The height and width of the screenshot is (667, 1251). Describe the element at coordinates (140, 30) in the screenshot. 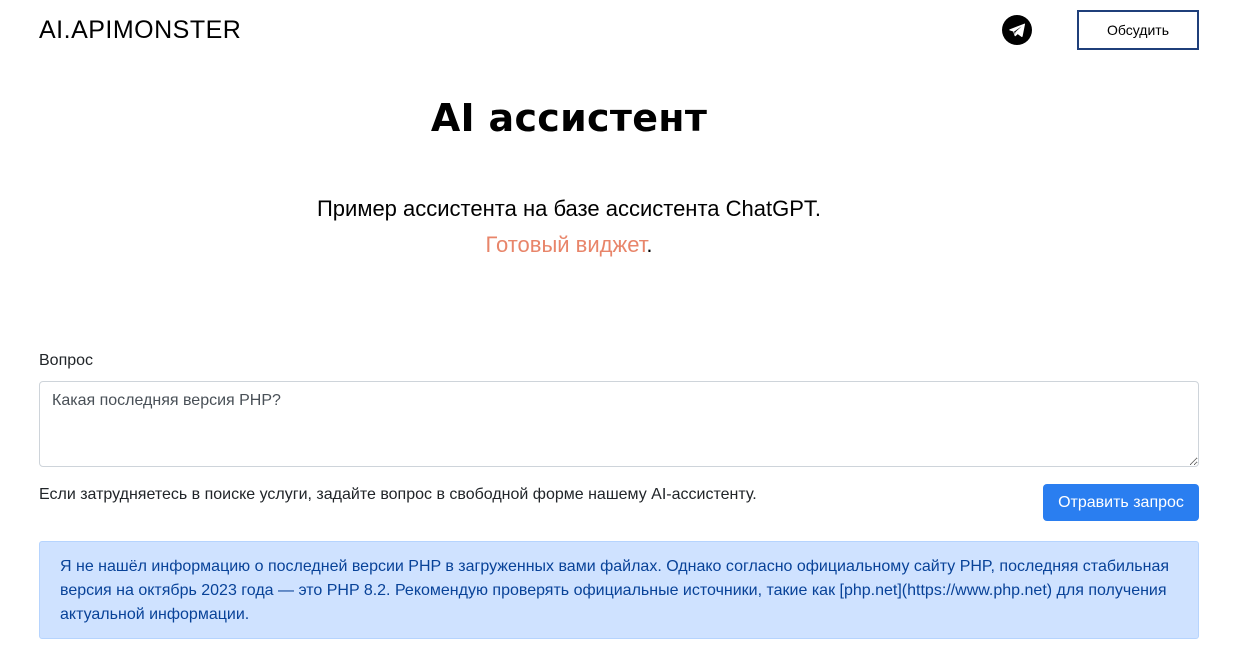

I see `site-logo: AI.APIMONSTER` at that location.